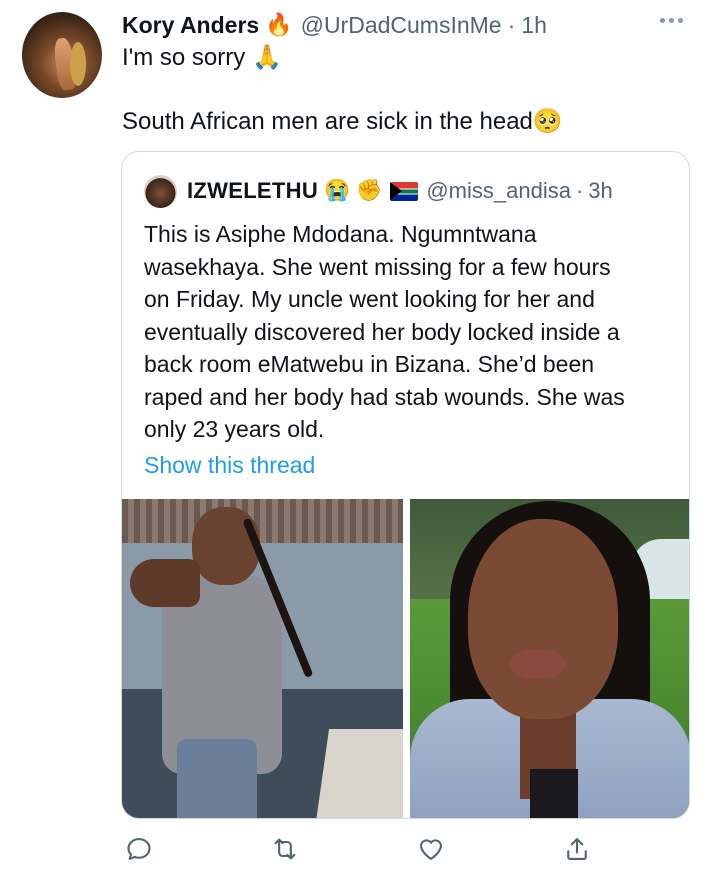 This screenshot has height=887, width=720. What do you see at coordinates (266, 57) in the screenshot?
I see `pray-emoji: 🙏` at bounding box center [266, 57].